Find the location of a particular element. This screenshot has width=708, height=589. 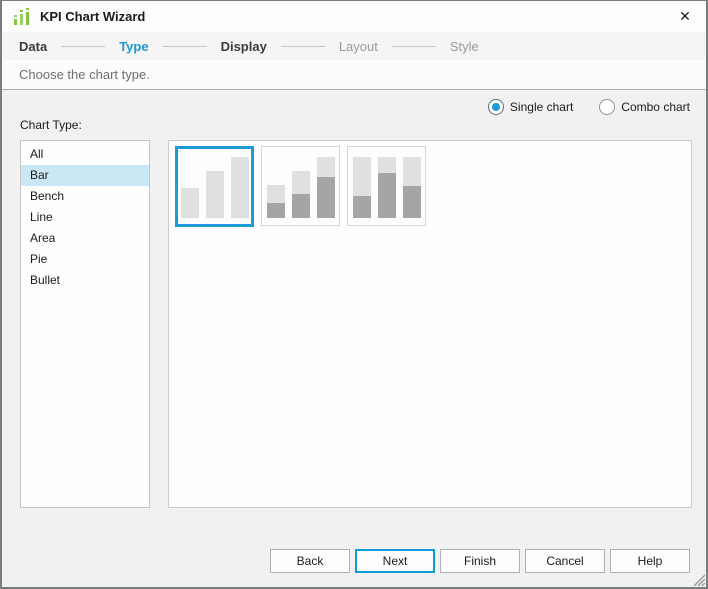

combo-chart-radio: Combo chart is located at coordinates (644, 107).